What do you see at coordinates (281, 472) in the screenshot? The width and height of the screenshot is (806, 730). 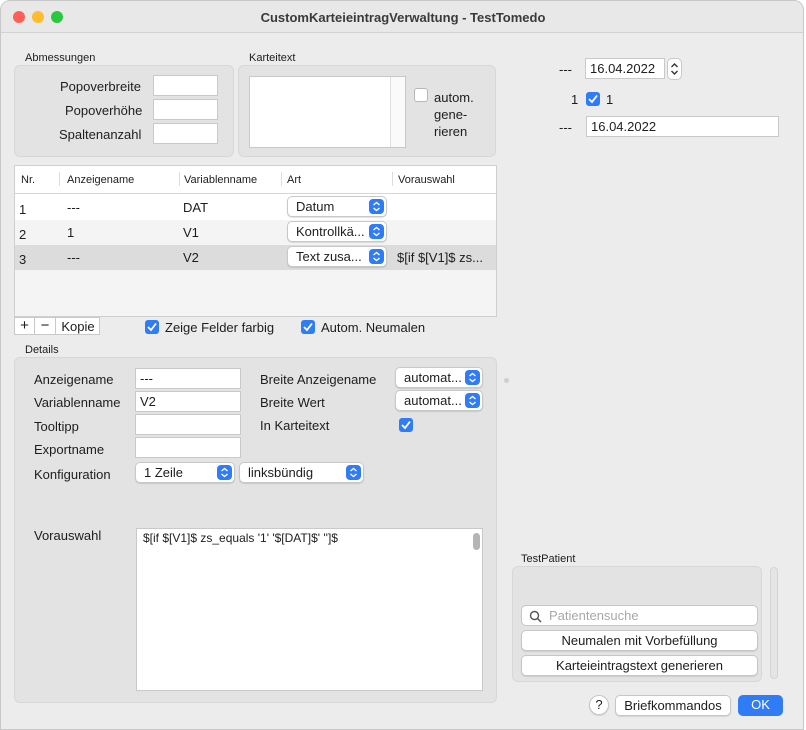 I see `ausrichtung-select-value: linksbündig` at bounding box center [281, 472].